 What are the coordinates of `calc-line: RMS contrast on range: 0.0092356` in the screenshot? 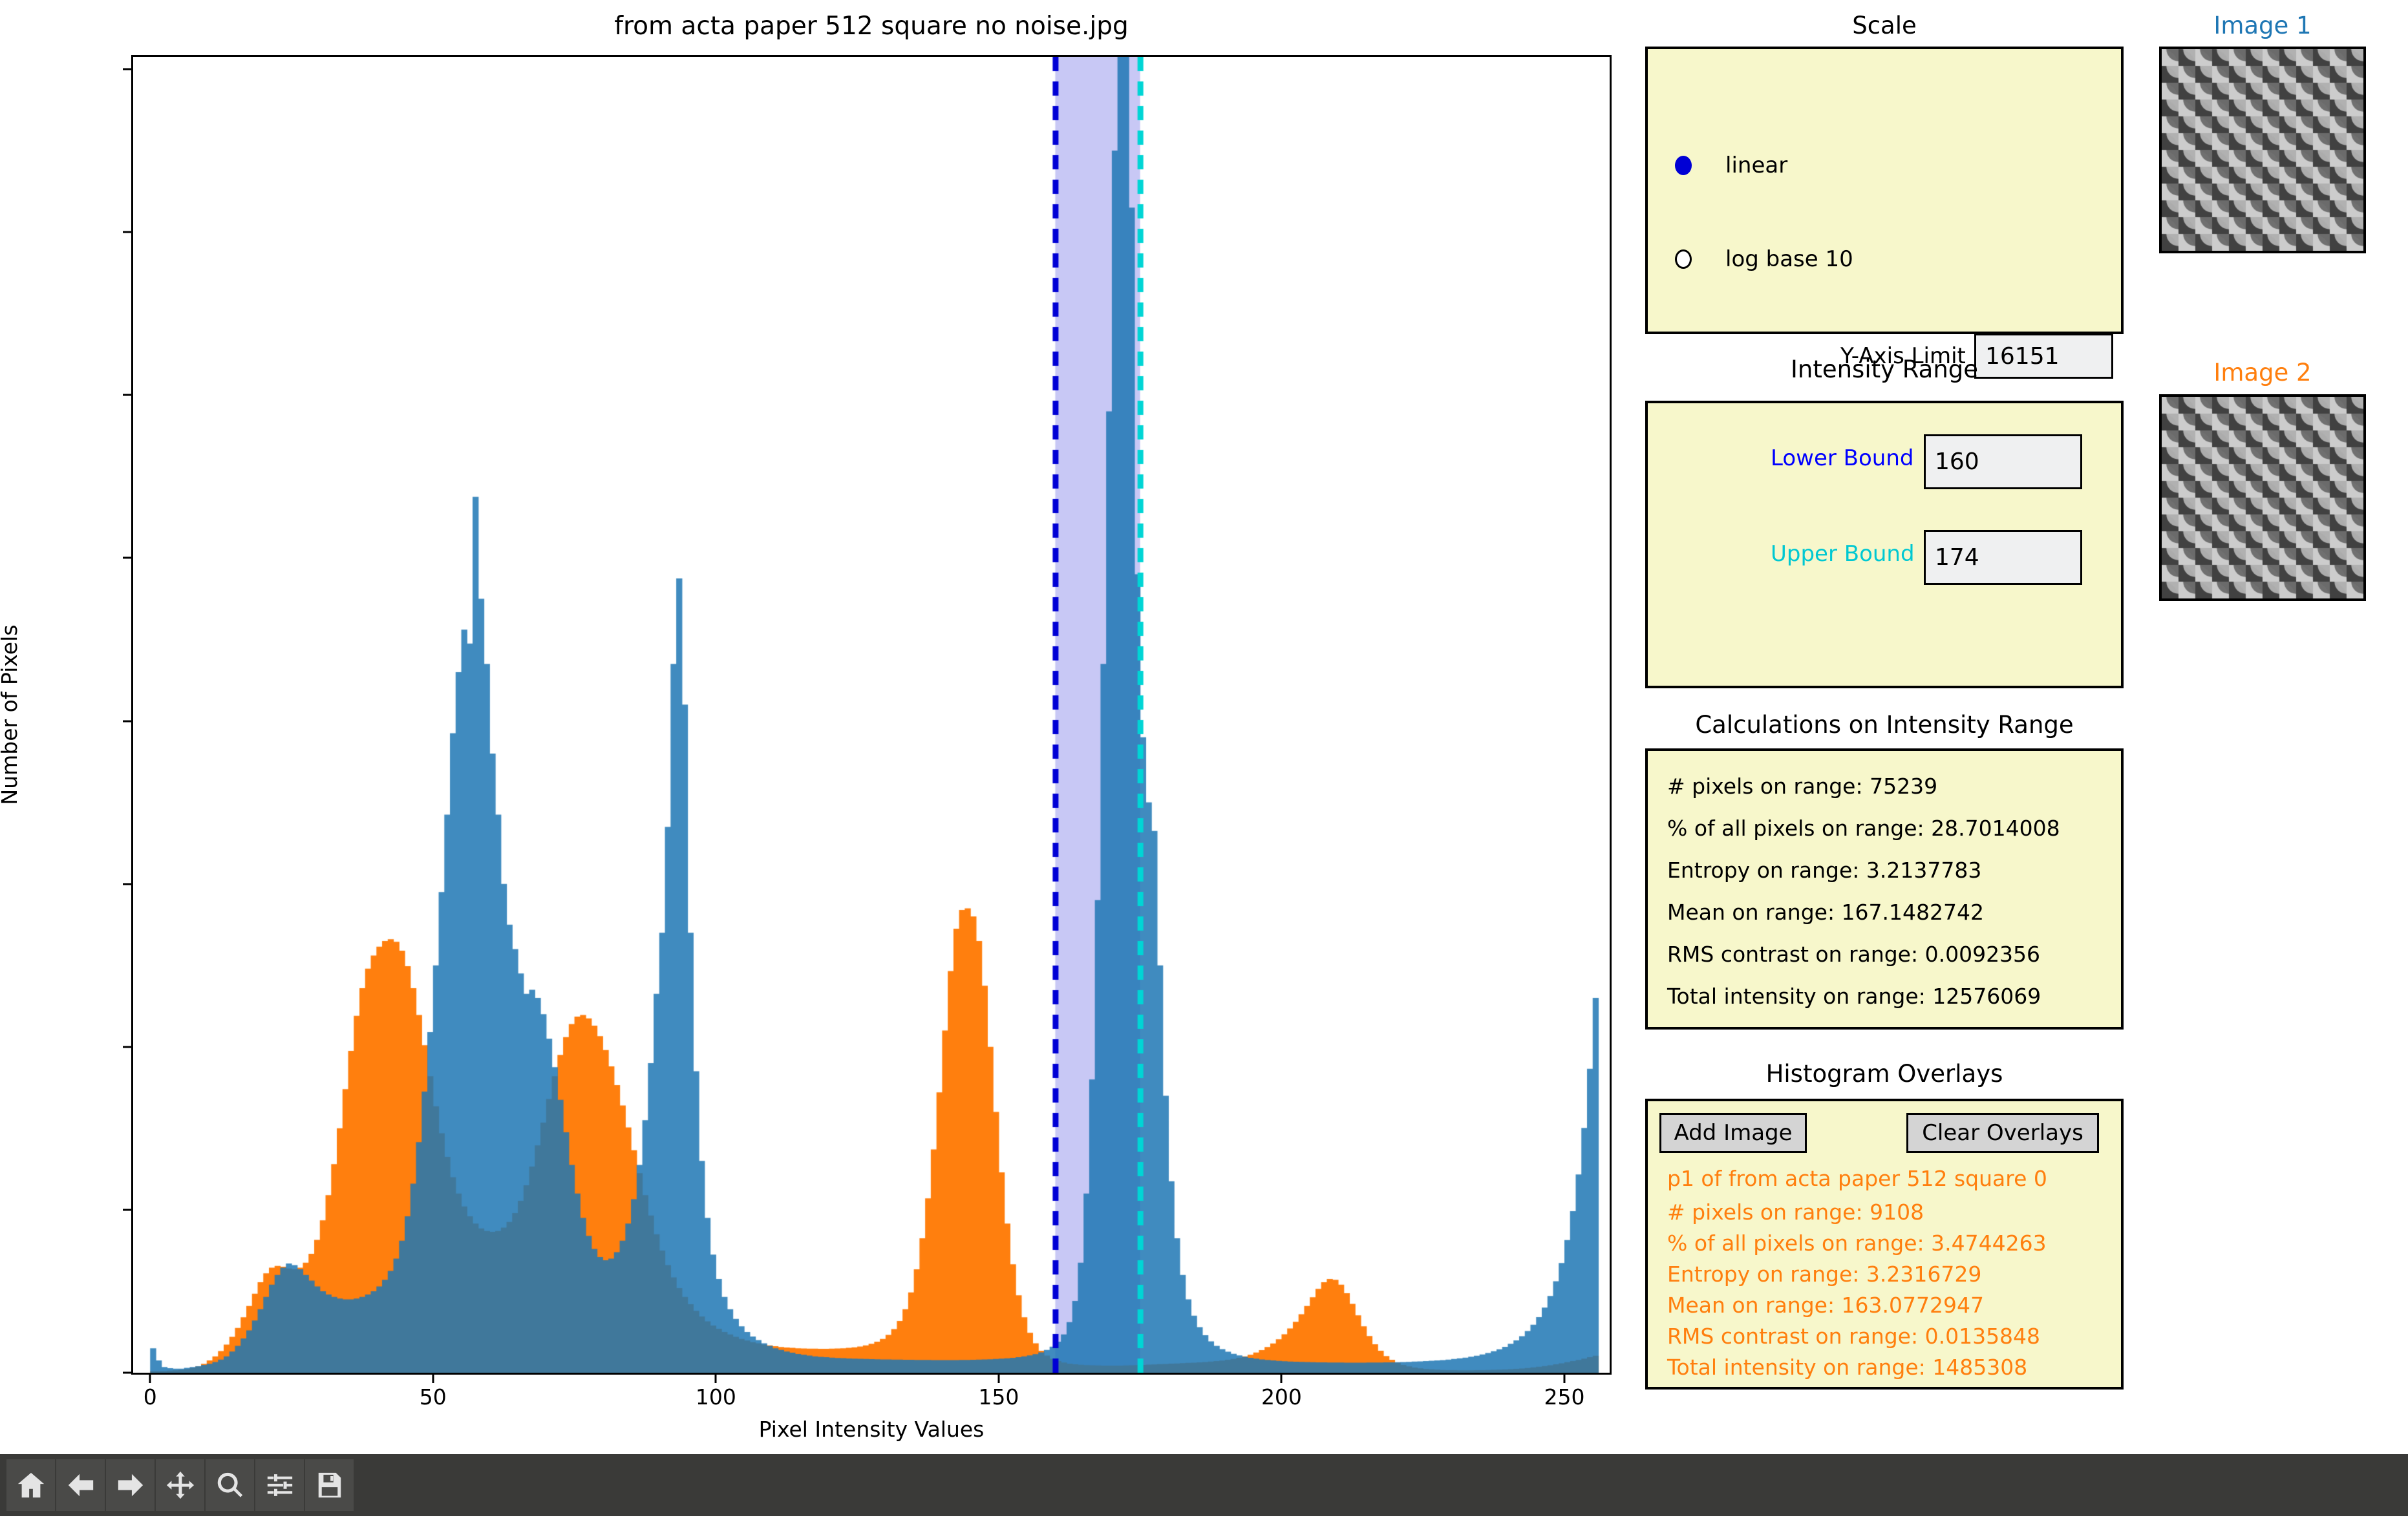 It's located at (1854, 954).